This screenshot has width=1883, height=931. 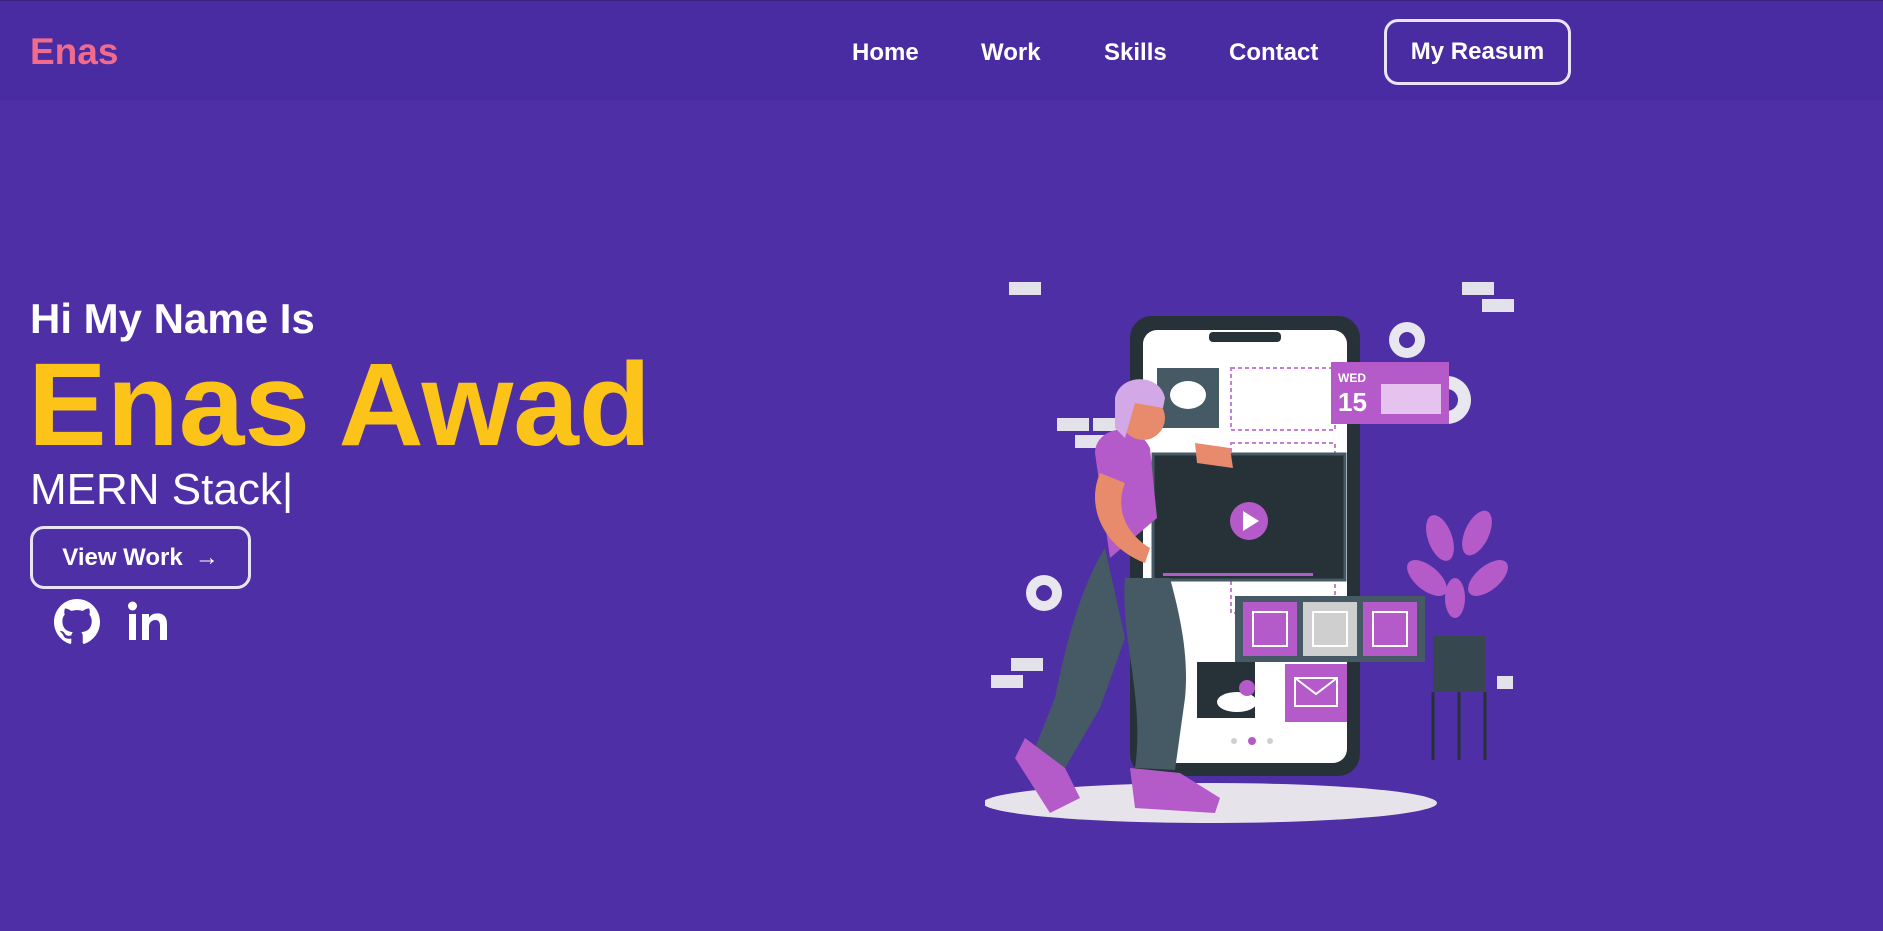 I want to click on view-work-button: View Work →, so click(x=140, y=557).